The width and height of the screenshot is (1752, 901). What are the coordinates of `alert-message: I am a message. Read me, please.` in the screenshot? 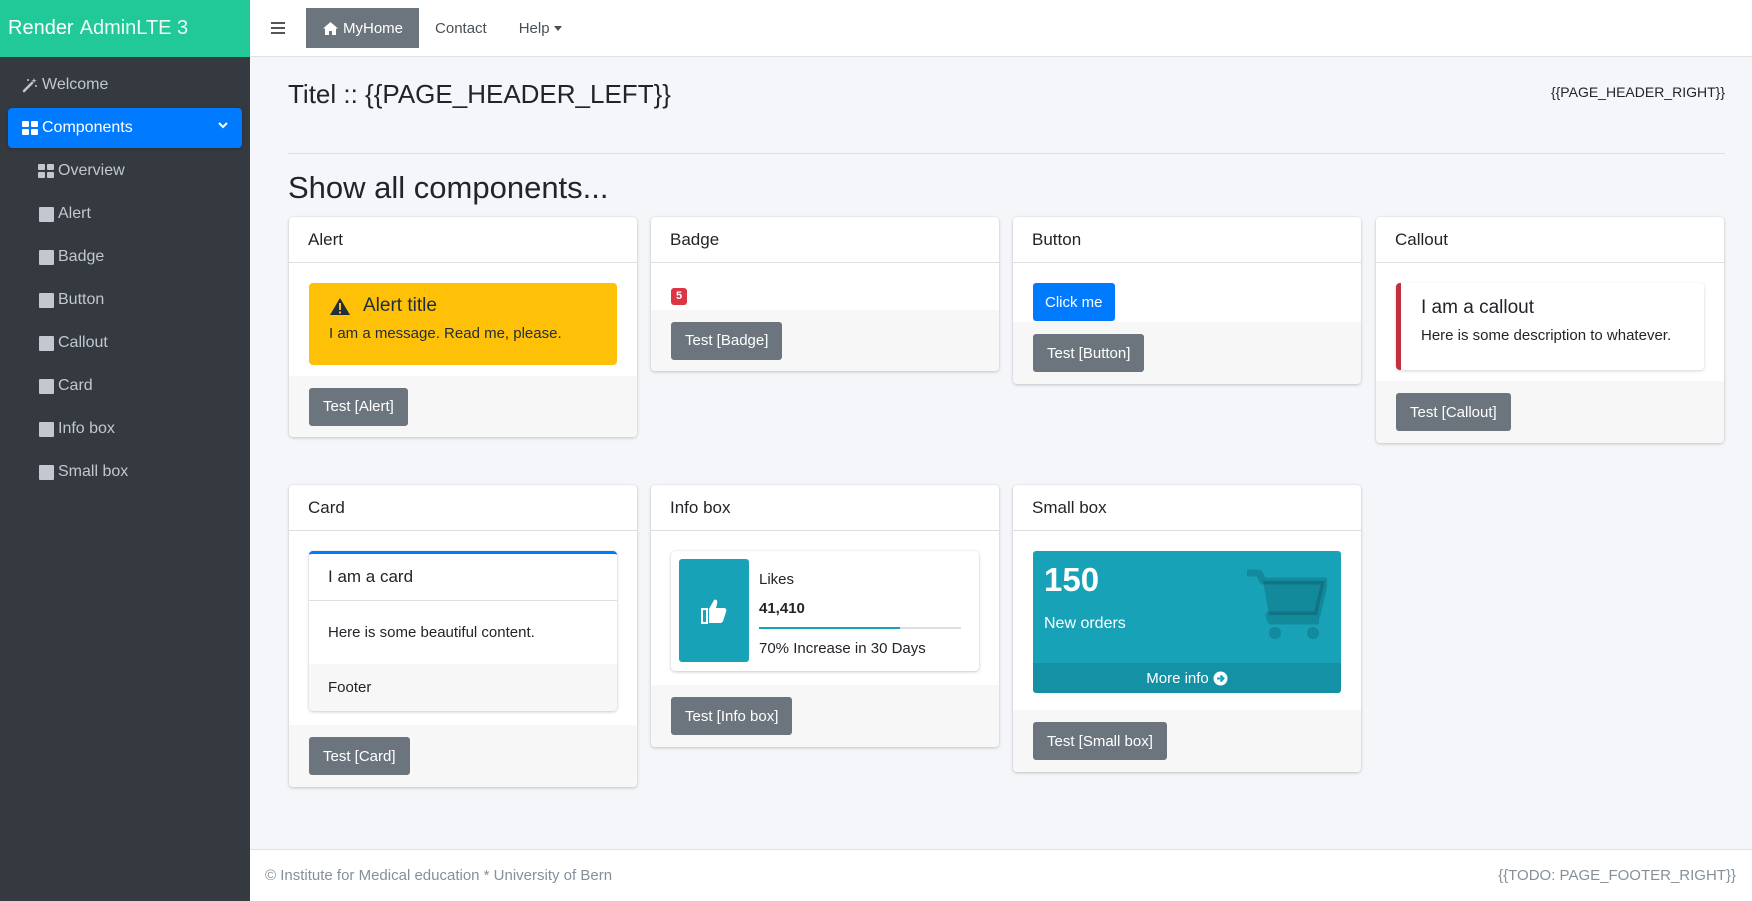 It's located at (445, 333).